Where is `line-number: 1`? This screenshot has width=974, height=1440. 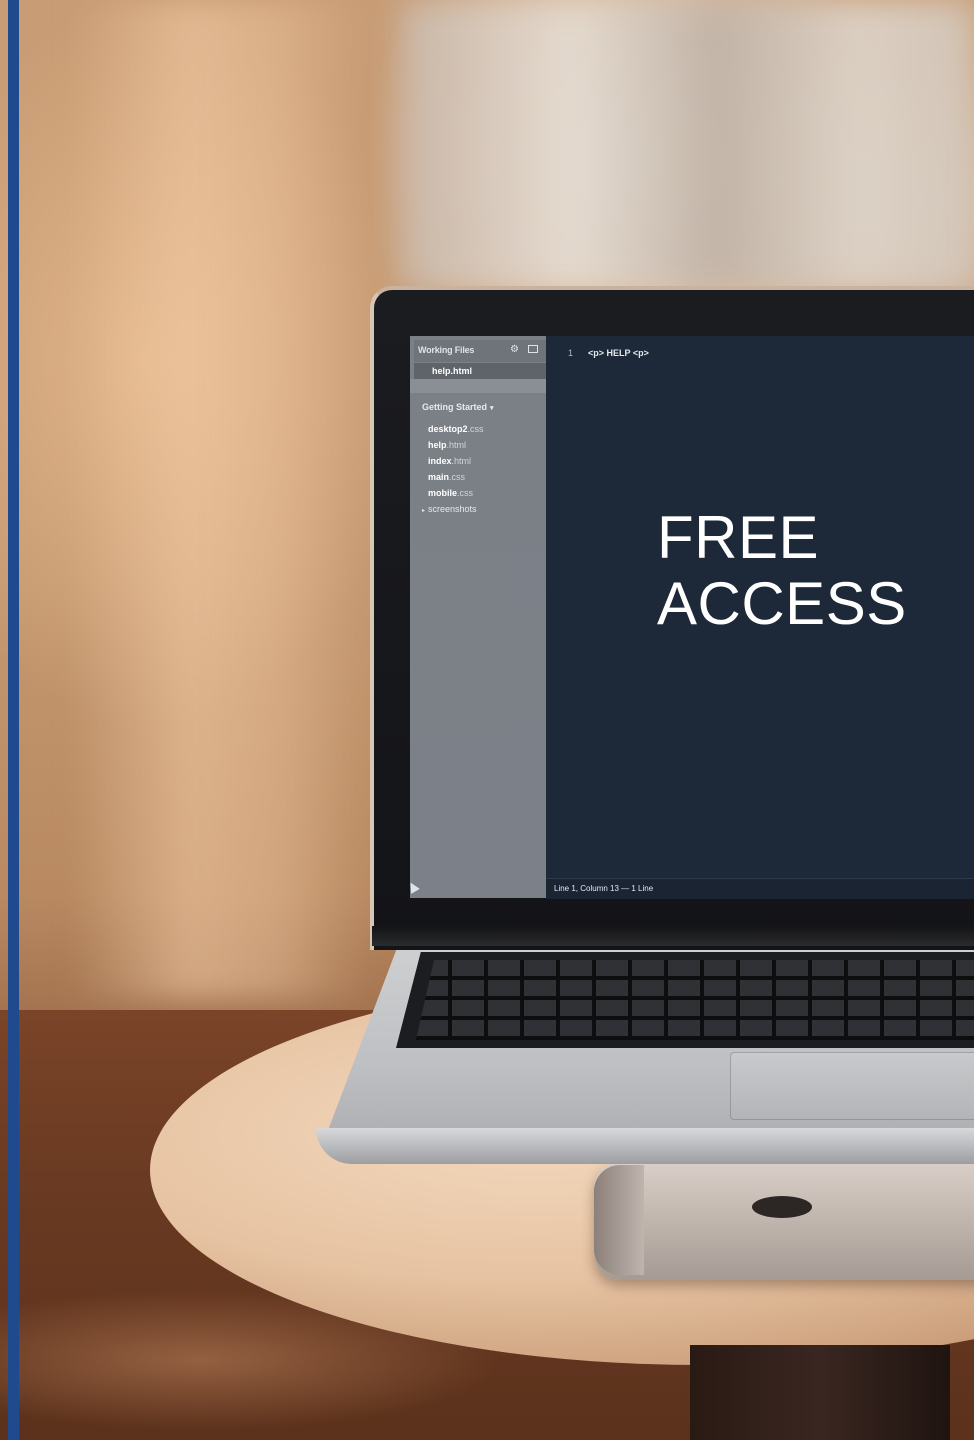 line-number: 1 is located at coordinates (571, 353).